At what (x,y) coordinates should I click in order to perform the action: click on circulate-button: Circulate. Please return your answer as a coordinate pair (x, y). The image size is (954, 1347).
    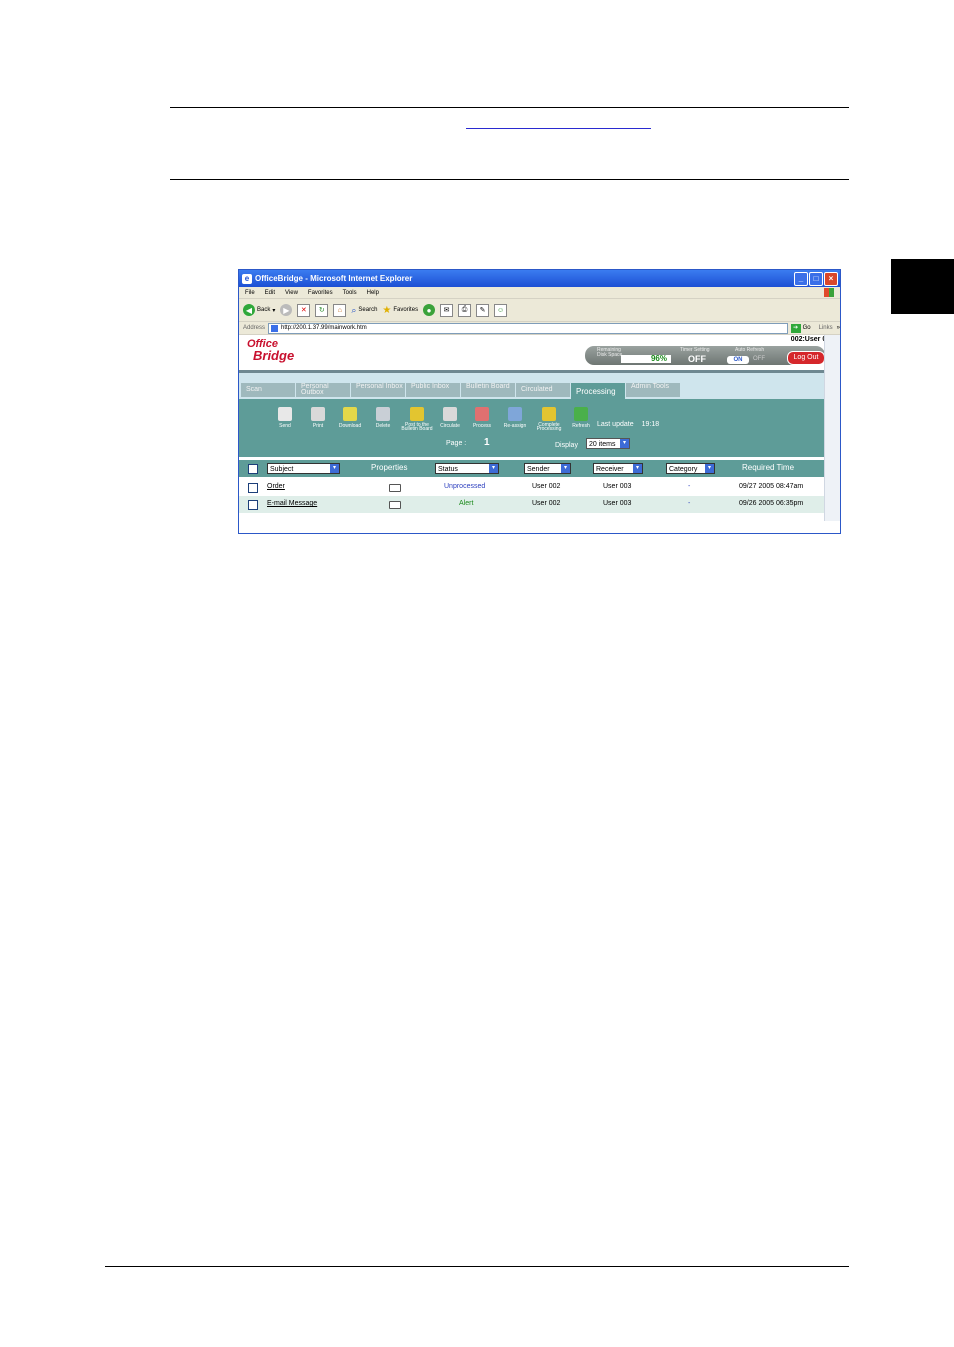
    Looking at the image, I should click on (450, 418).